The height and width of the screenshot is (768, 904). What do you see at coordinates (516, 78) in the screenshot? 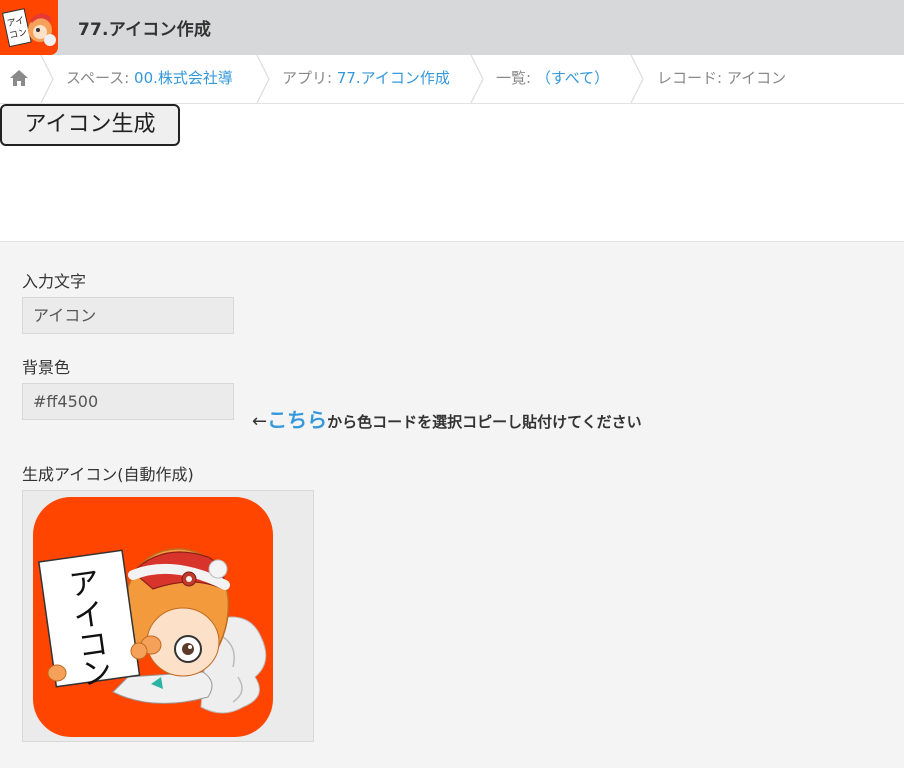
I see `breadcrumb-list-label: 一覧:` at bounding box center [516, 78].